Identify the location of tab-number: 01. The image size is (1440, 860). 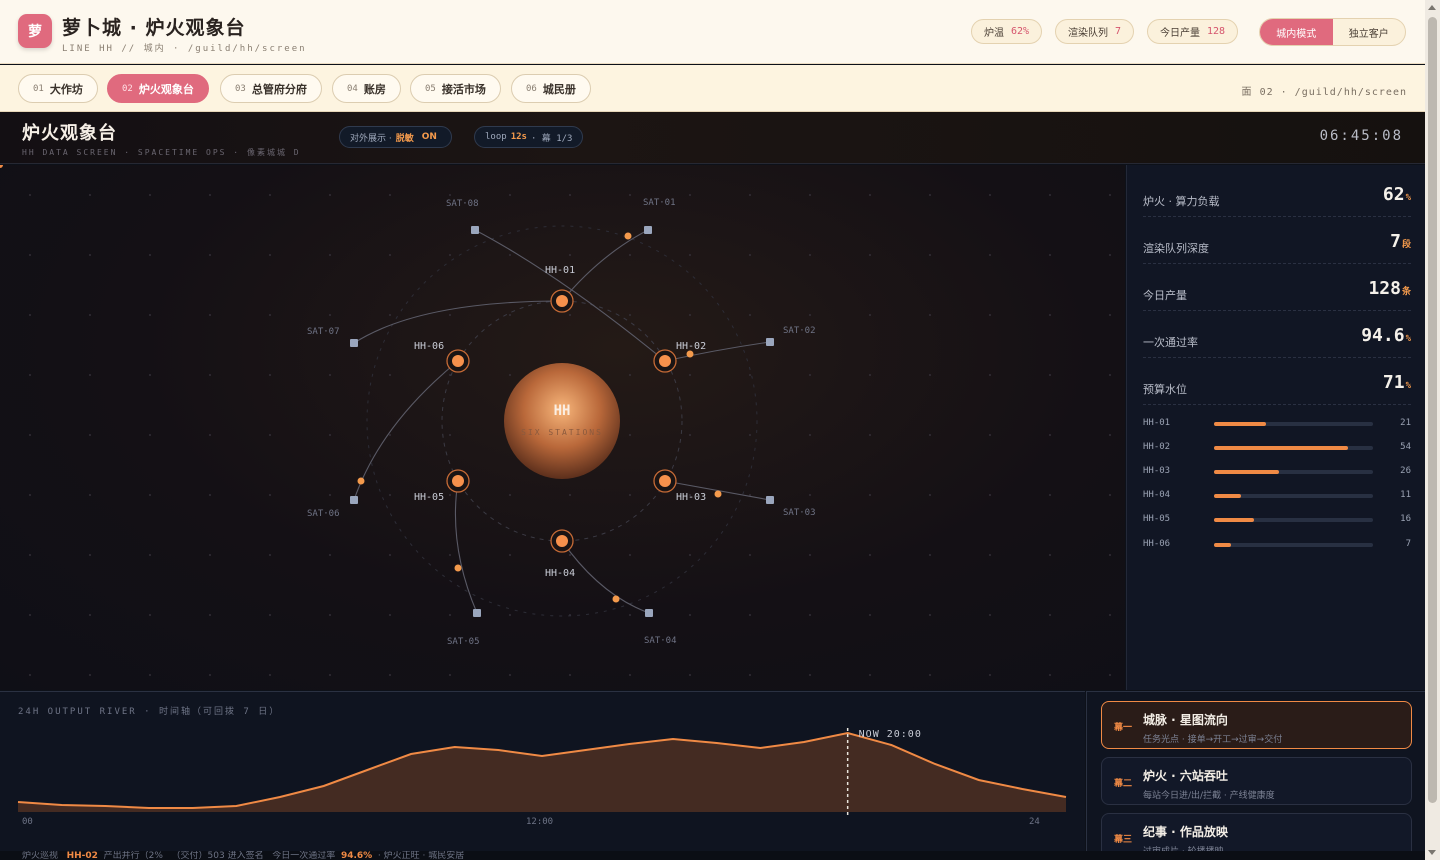
(38, 88).